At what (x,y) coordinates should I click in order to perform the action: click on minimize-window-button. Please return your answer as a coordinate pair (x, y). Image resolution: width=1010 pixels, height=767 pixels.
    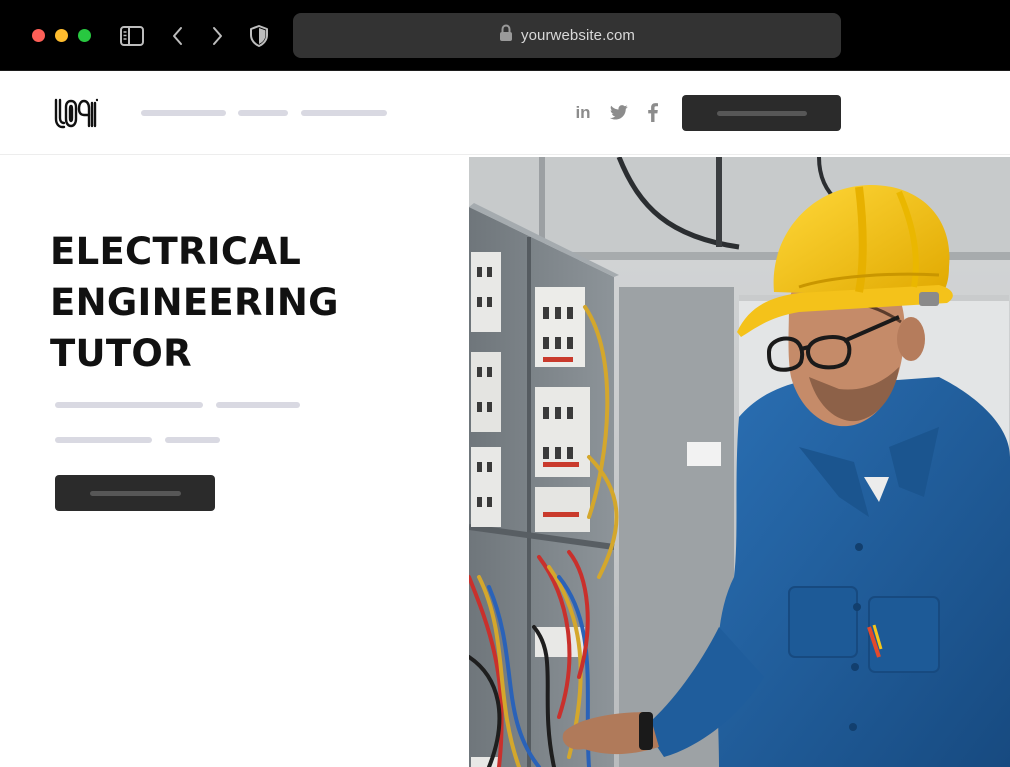
    Looking at the image, I should click on (61, 35).